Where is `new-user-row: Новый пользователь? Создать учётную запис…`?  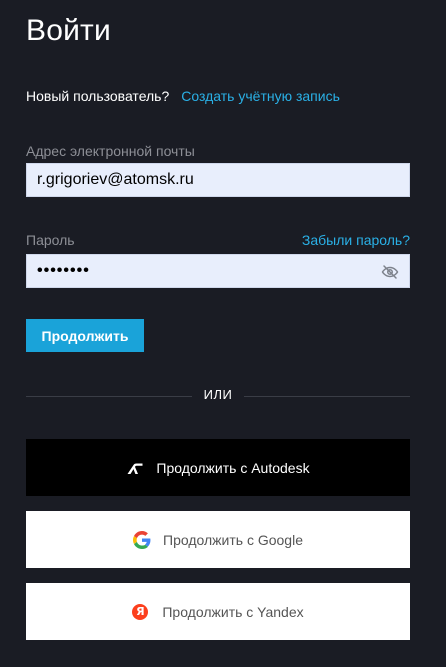
new-user-row: Новый пользователь? Создать учётную запис… is located at coordinates (183, 96).